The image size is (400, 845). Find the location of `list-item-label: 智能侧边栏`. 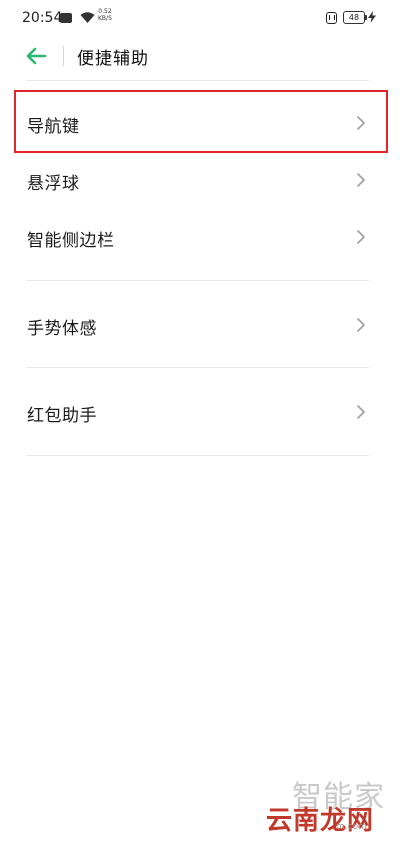

list-item-label: 智能侧边栏 is located at coordinates (71, 241).